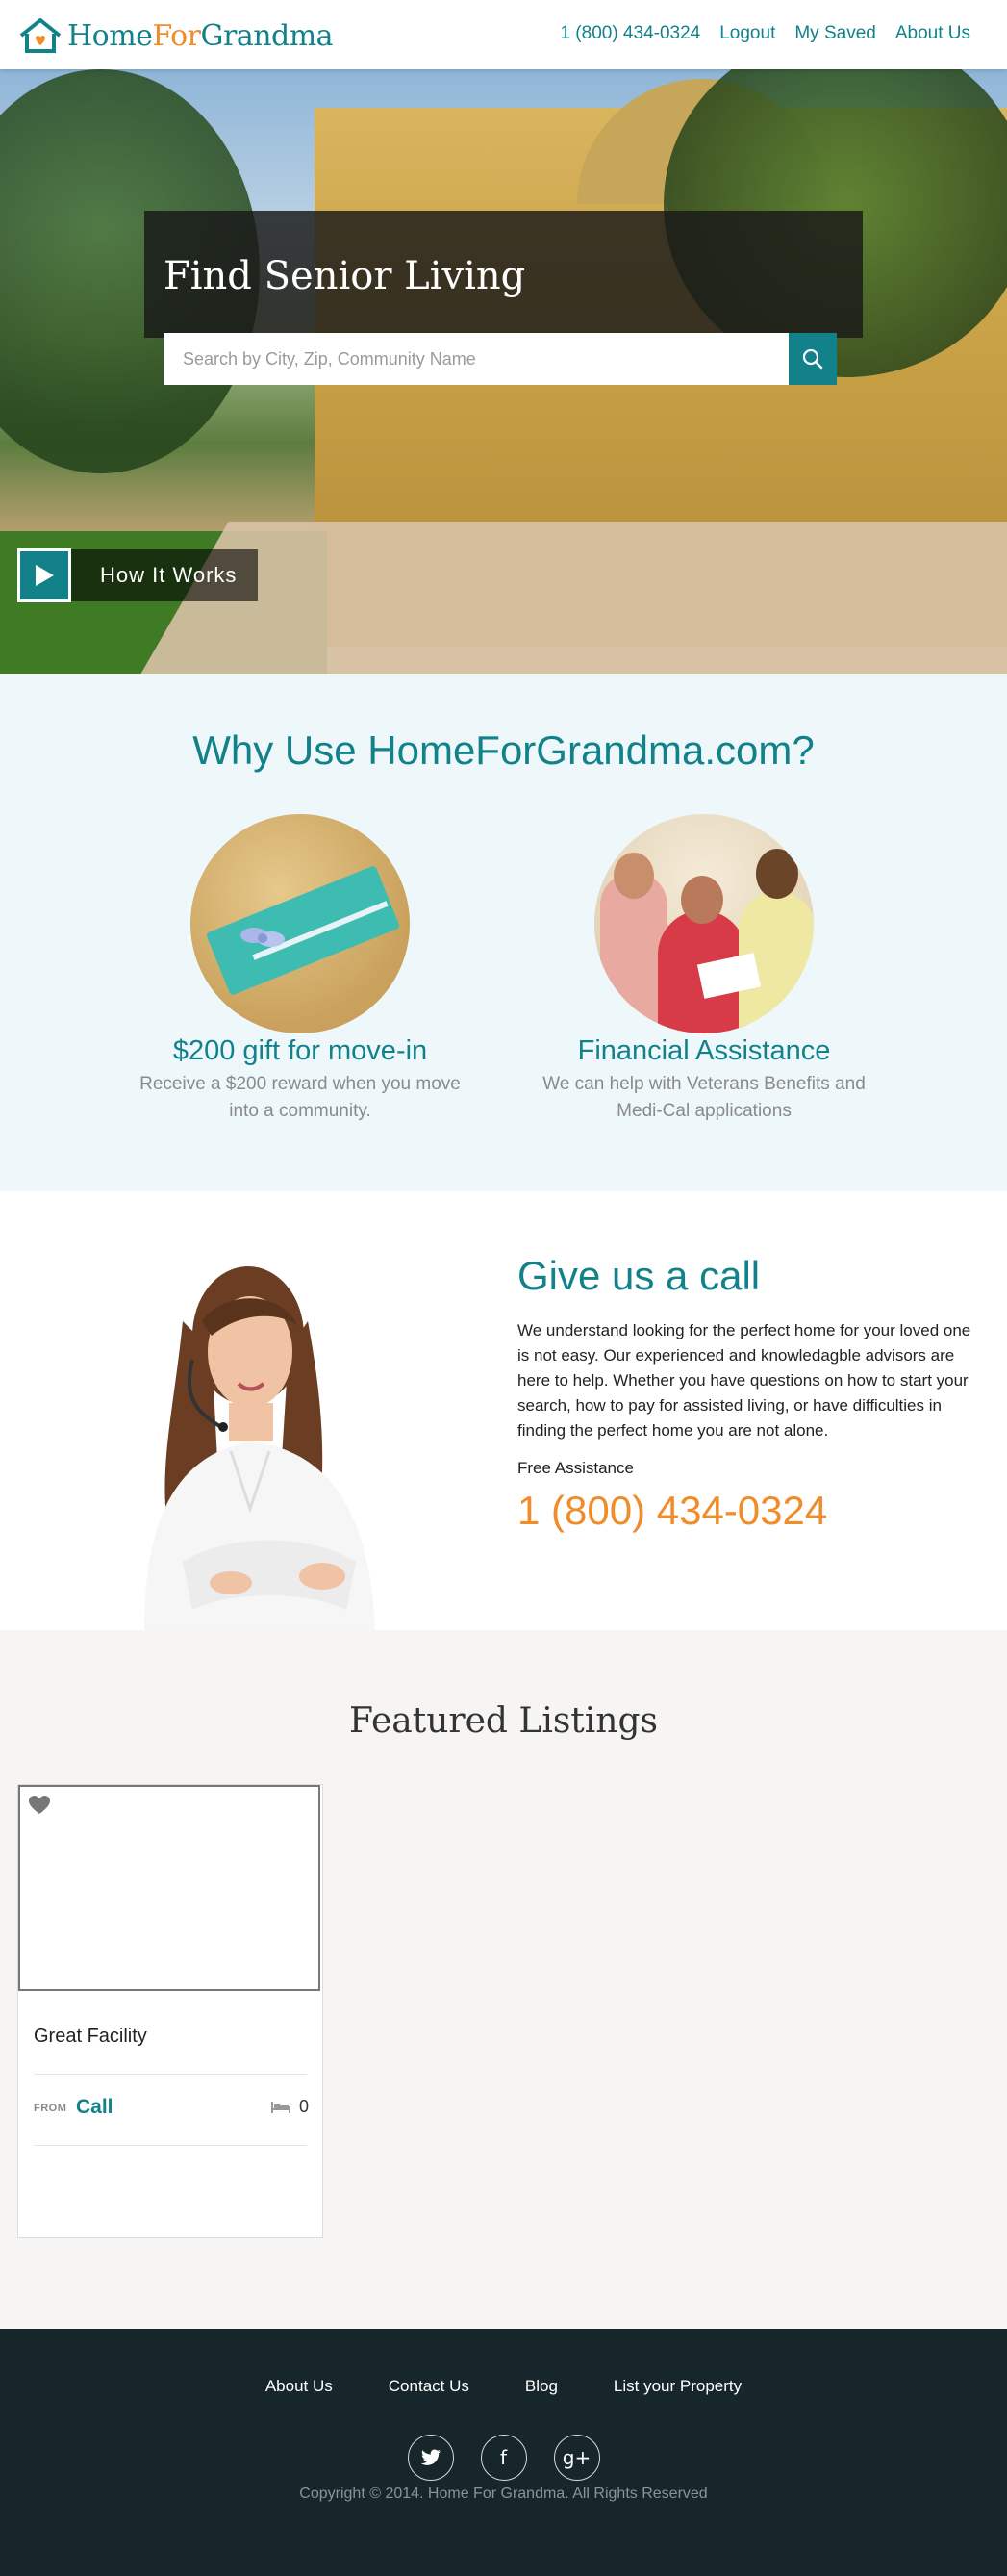 Image resolution: width=1007 pixels, height=2576 pixels. I want to click on search-title: Find Senior Living, so click(345, 276).